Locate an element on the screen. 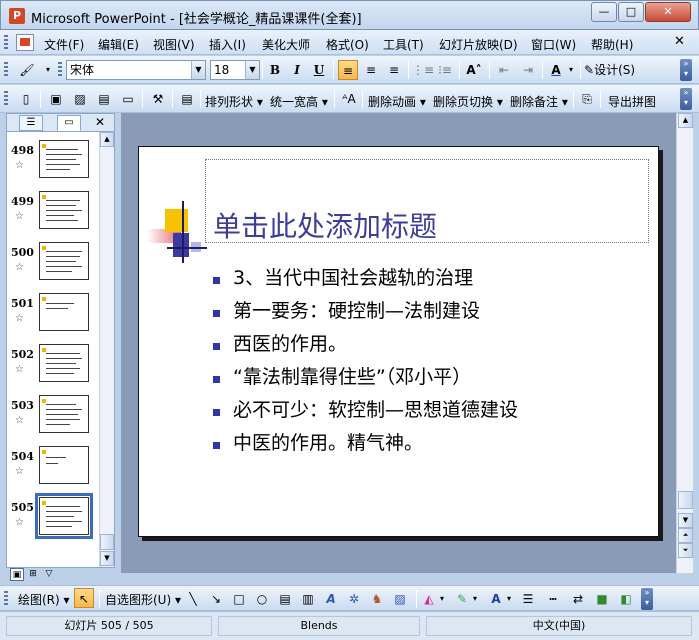 The height and width of the screenshot is (640, 699). bullet-item: 第一要务：硬控制—法制建设 is located at coordinates (431, 314).